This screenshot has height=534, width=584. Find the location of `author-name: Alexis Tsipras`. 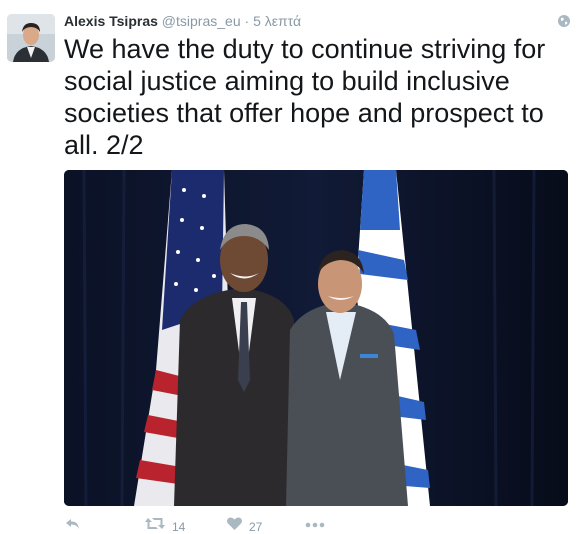

author-name: Alexis Tsipras is located at coordinates (111, 21).